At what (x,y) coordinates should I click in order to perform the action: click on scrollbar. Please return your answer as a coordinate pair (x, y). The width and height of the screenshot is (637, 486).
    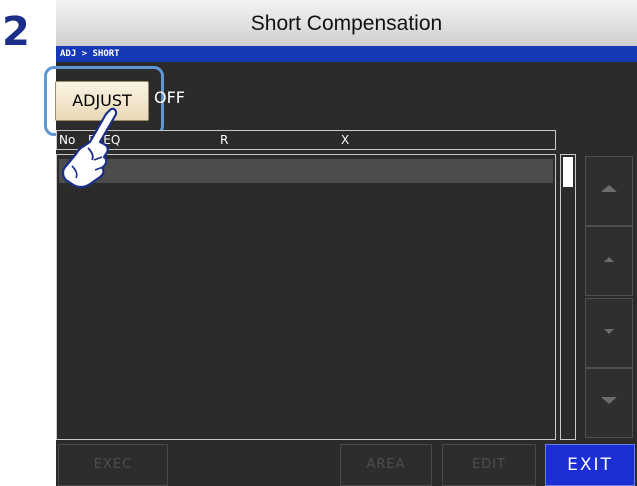
    Looking at the image, I should click on (568, 297).